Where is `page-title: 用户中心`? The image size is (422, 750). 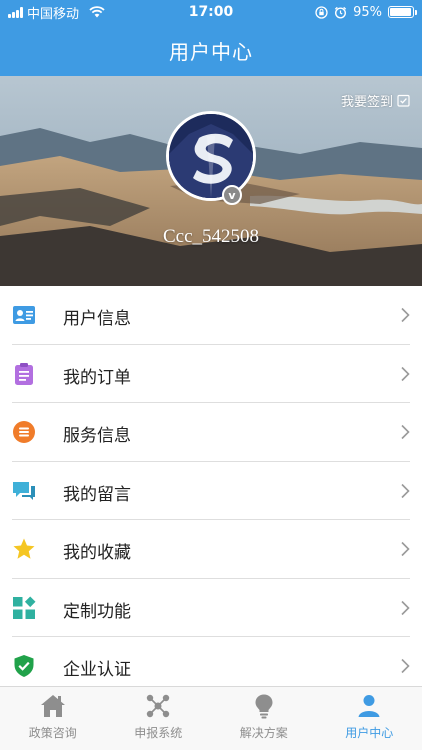 page-title: 用户中心 is located at coordinates (211, 51).